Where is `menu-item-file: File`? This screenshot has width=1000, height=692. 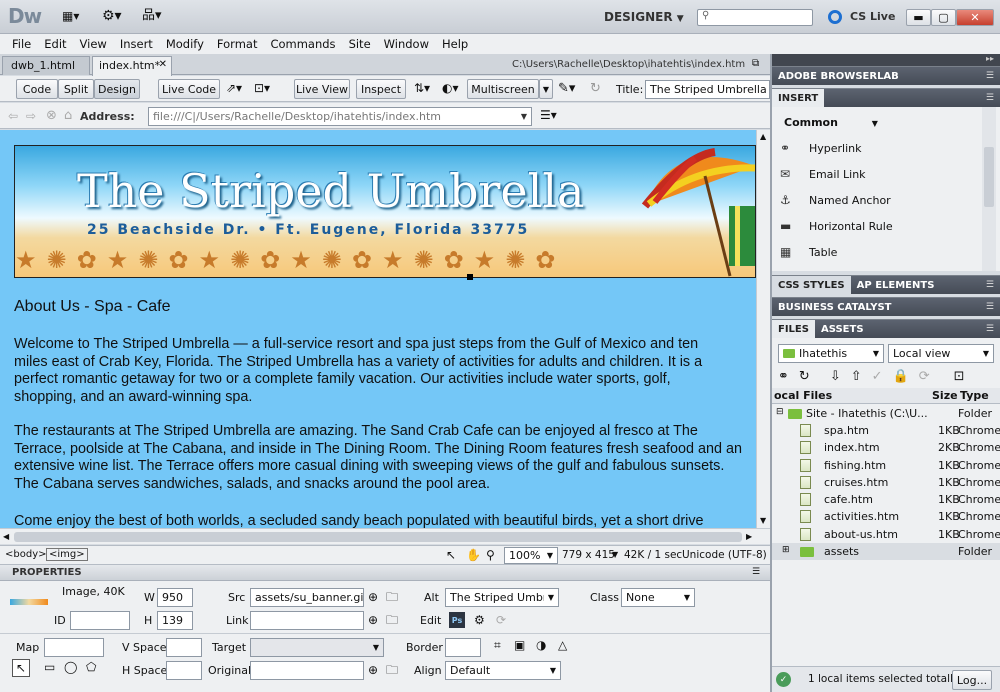
menu-item-file: File is located at coordinates (25, 44).